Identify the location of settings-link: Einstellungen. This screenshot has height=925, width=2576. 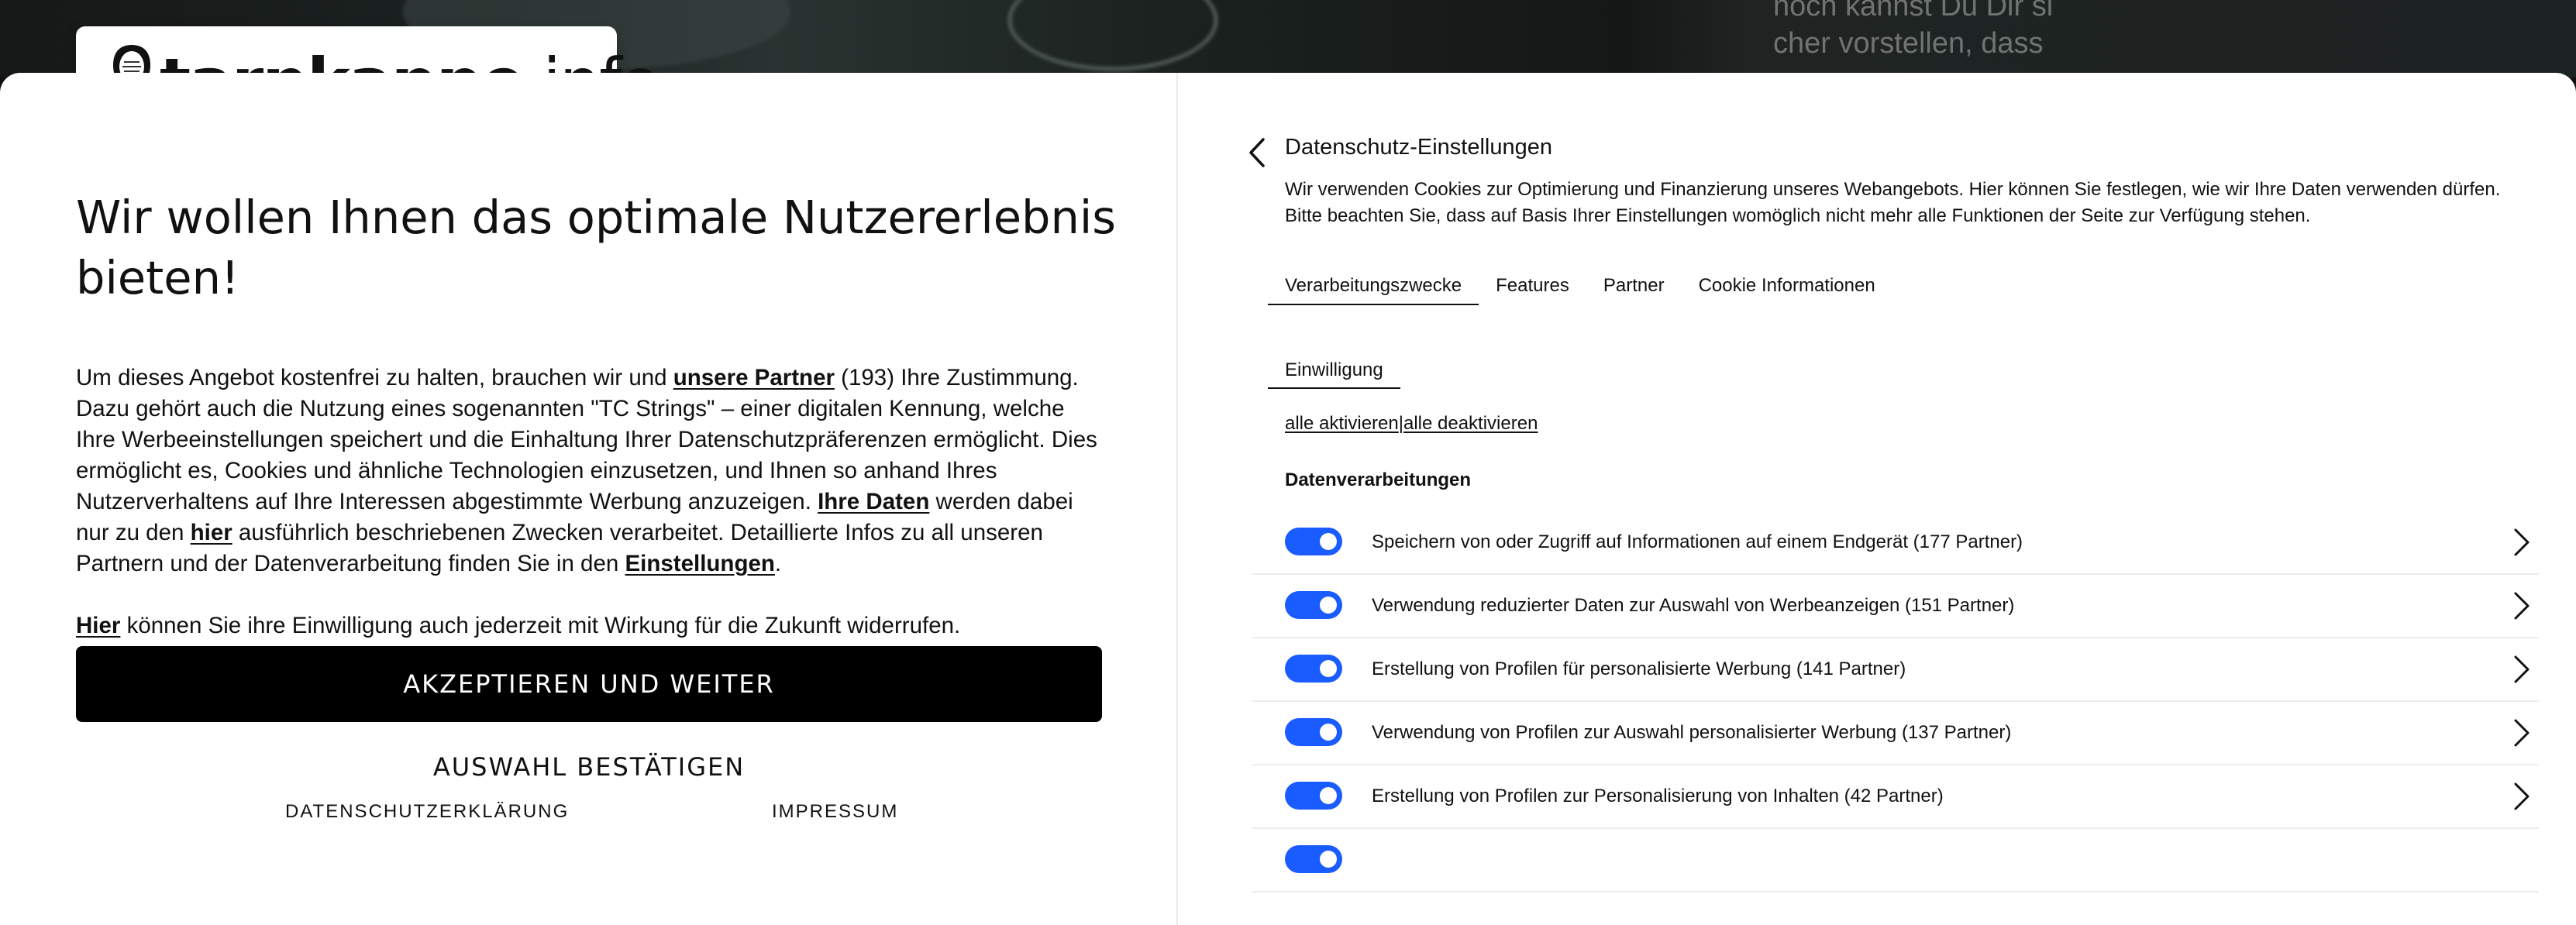
(699, 563).